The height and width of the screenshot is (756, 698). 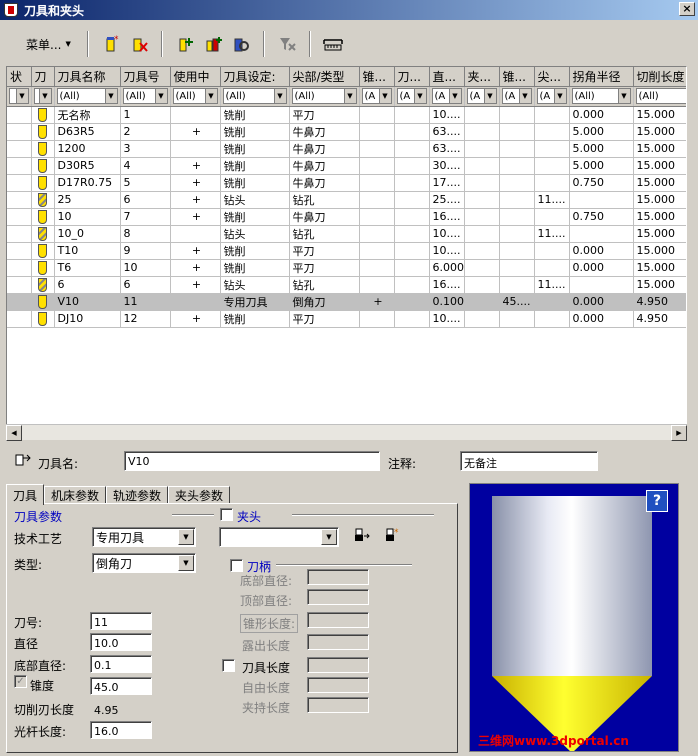 I want to click on column-header: 刀具设定:, so click(x=255, y=77).